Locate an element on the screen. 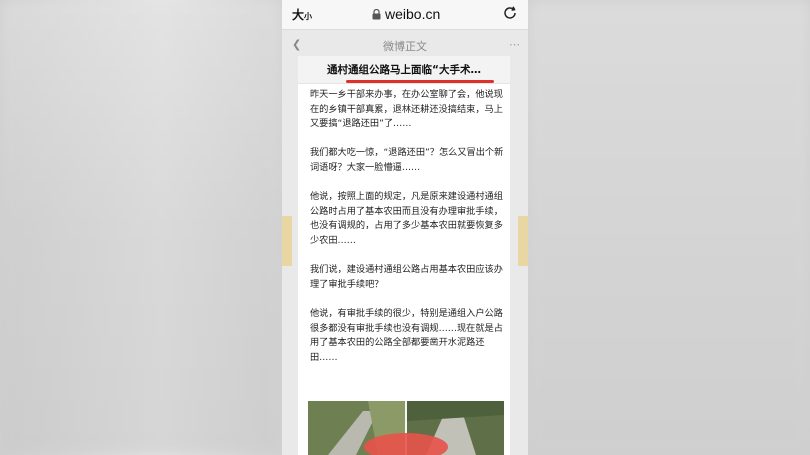 This screenshot has width=810, height=455. text-size-small: 小 is located at coordinates (308, 16).